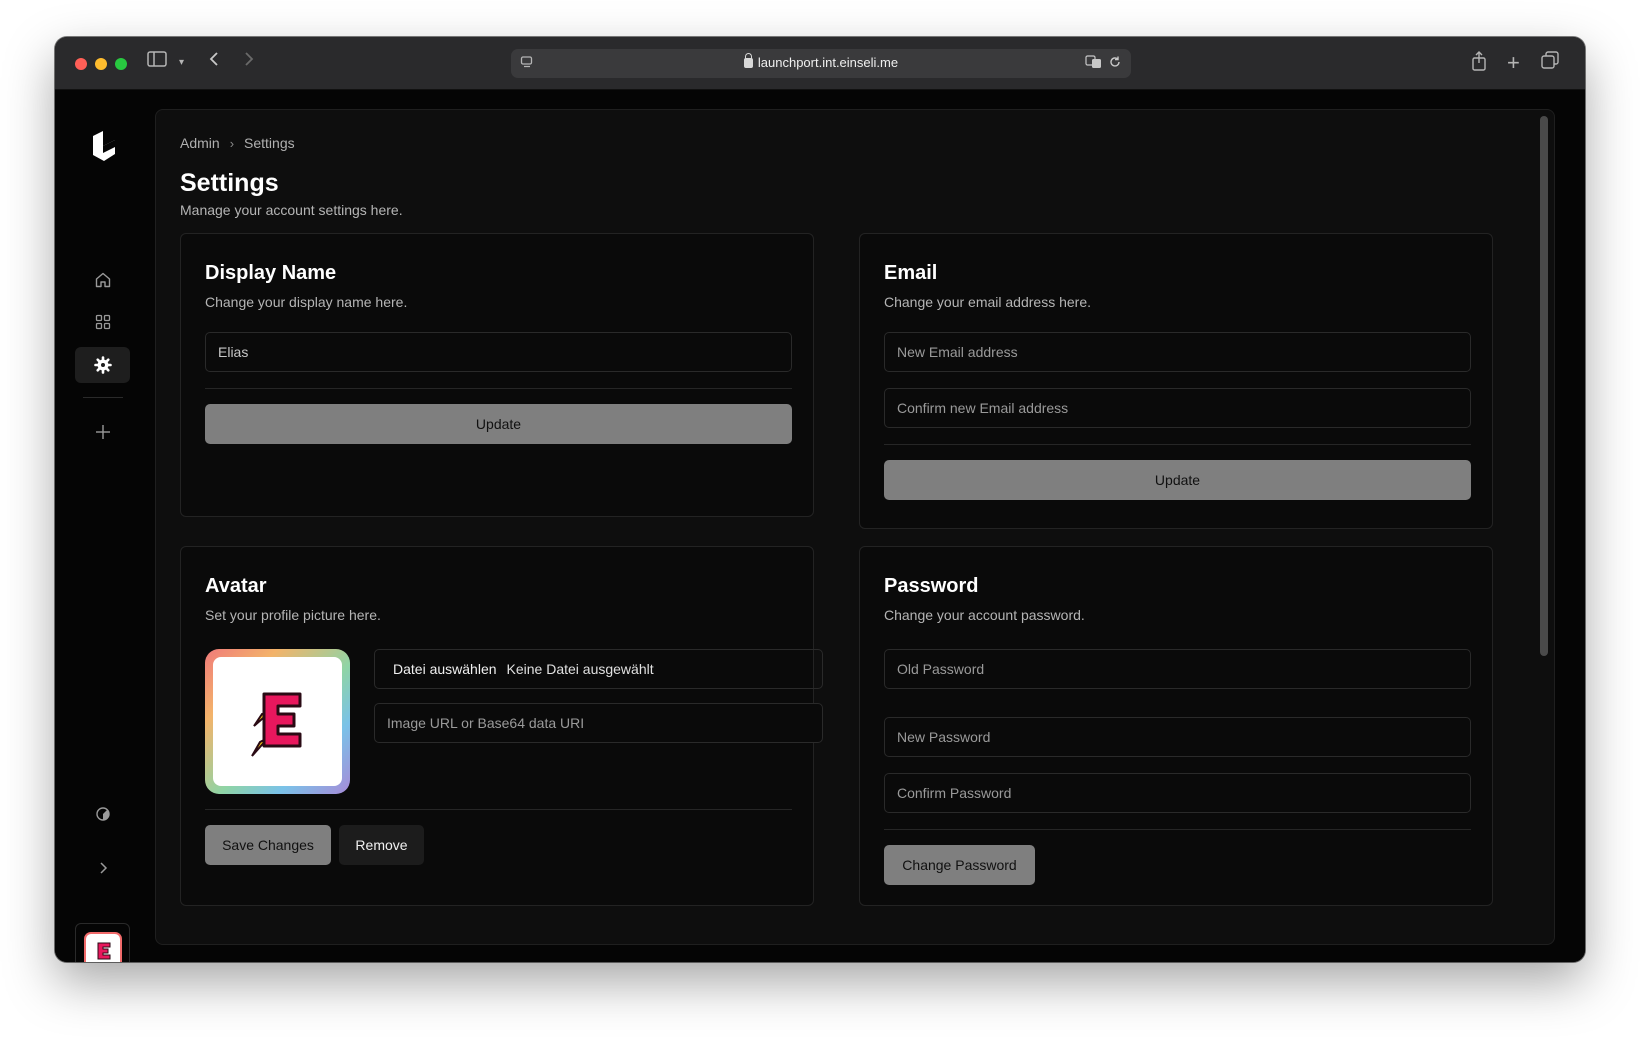  What do you see at coordinates (102, 814) in the screenshot?
I see `theme-icon` at bounding box center [102, 814].